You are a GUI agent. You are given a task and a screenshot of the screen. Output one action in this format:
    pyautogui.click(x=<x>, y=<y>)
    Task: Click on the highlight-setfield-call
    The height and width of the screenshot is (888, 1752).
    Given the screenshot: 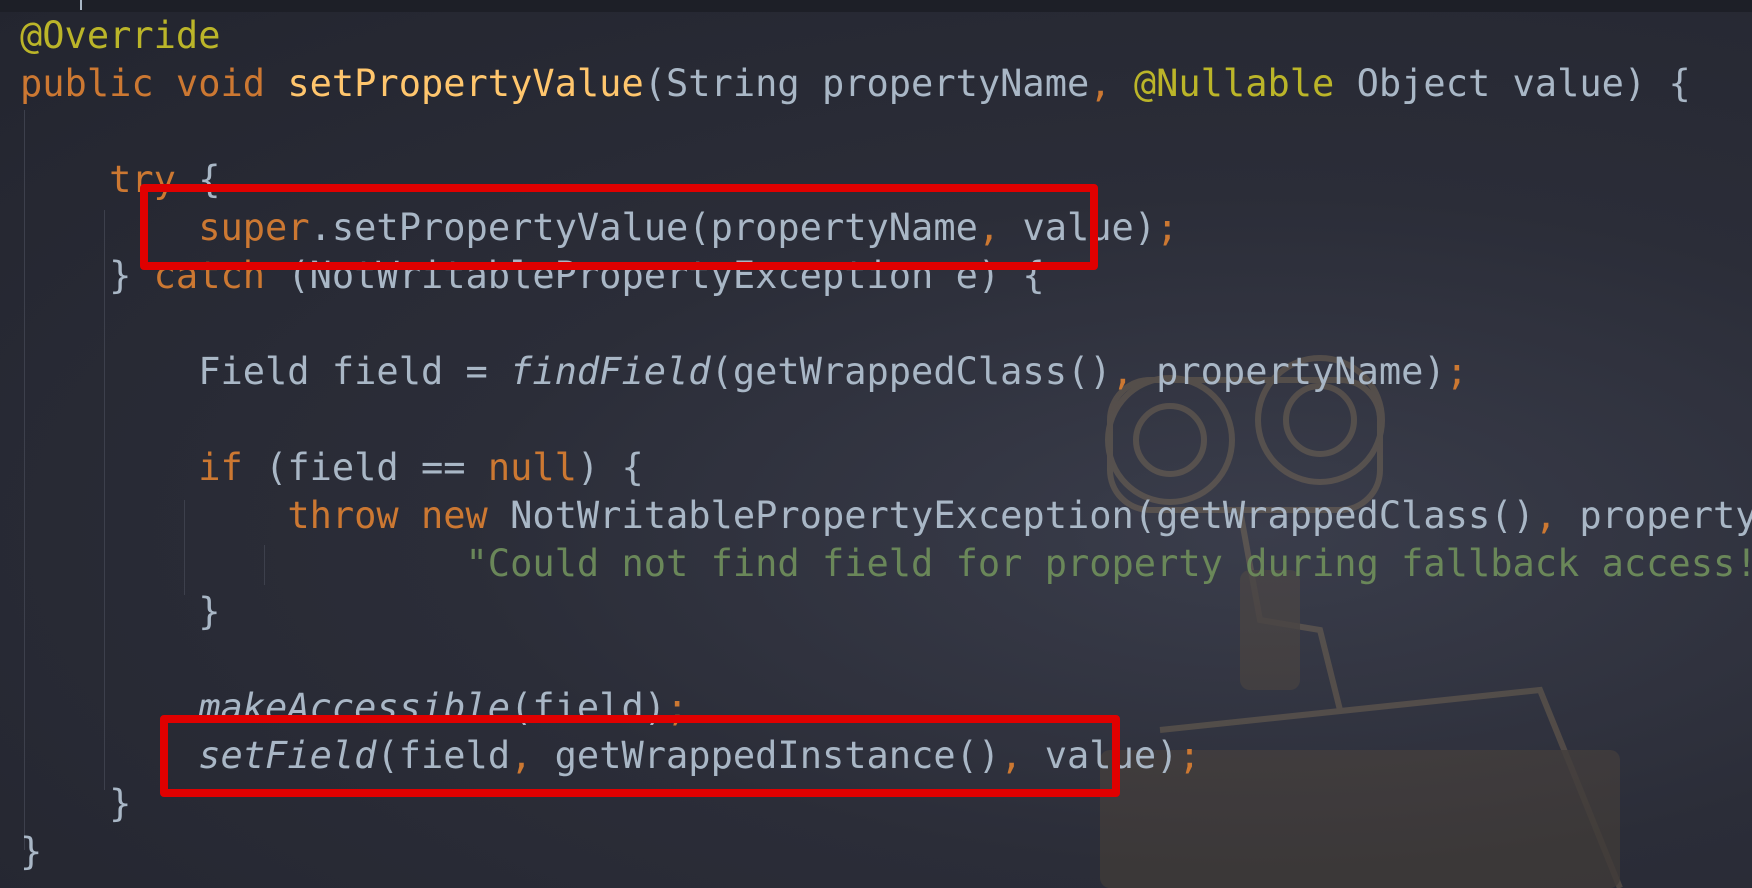 What is the action you would take?
    pyautogui.click(x=640, y=756)
    